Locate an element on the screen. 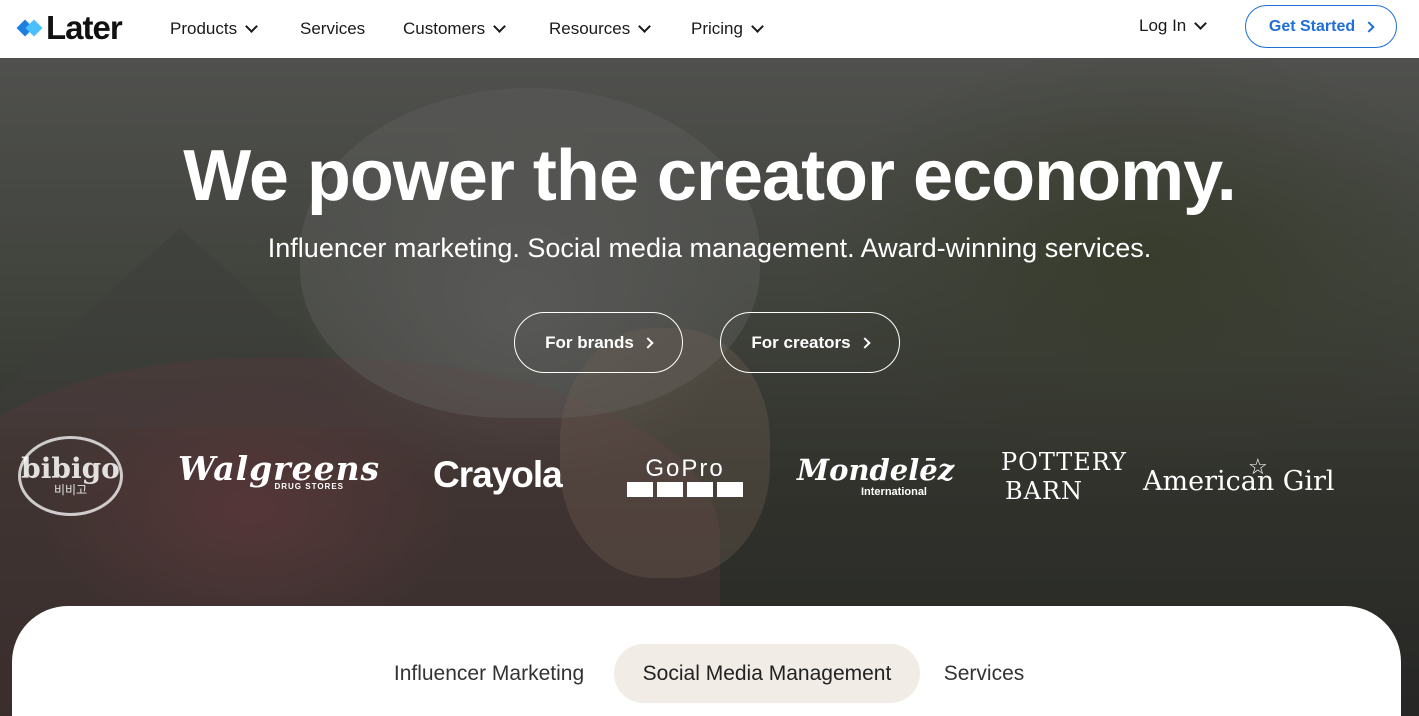  bibigo-logo-text: bibigo is located at coordinates (70, 468).